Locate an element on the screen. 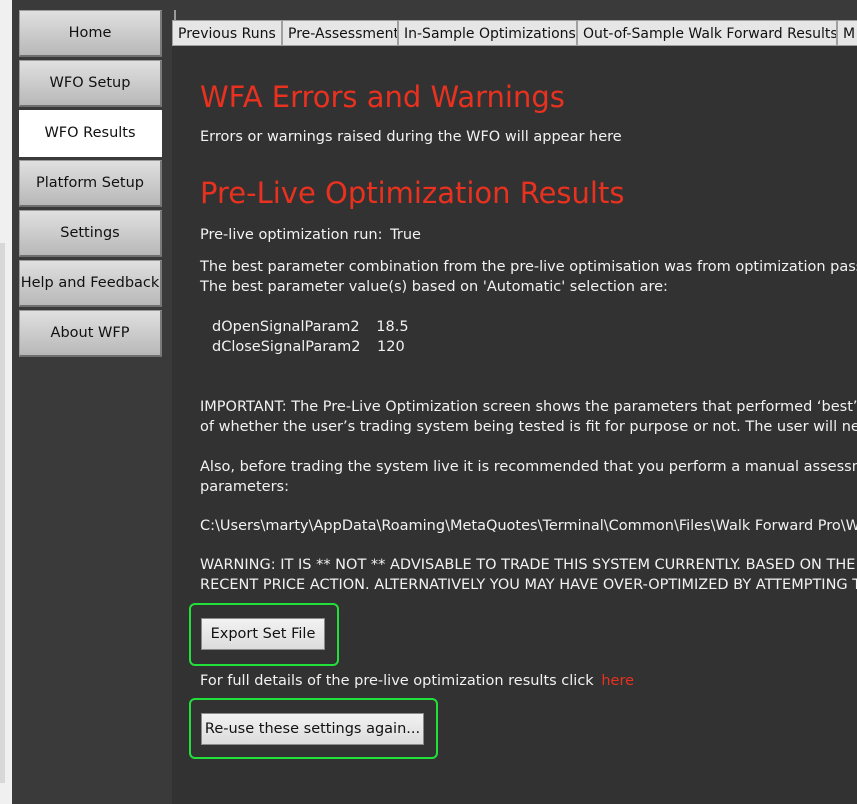 The height and width of the screenshot is (804, 857). export-set-file-button: Export Set File is located at coordinates (263, 634).